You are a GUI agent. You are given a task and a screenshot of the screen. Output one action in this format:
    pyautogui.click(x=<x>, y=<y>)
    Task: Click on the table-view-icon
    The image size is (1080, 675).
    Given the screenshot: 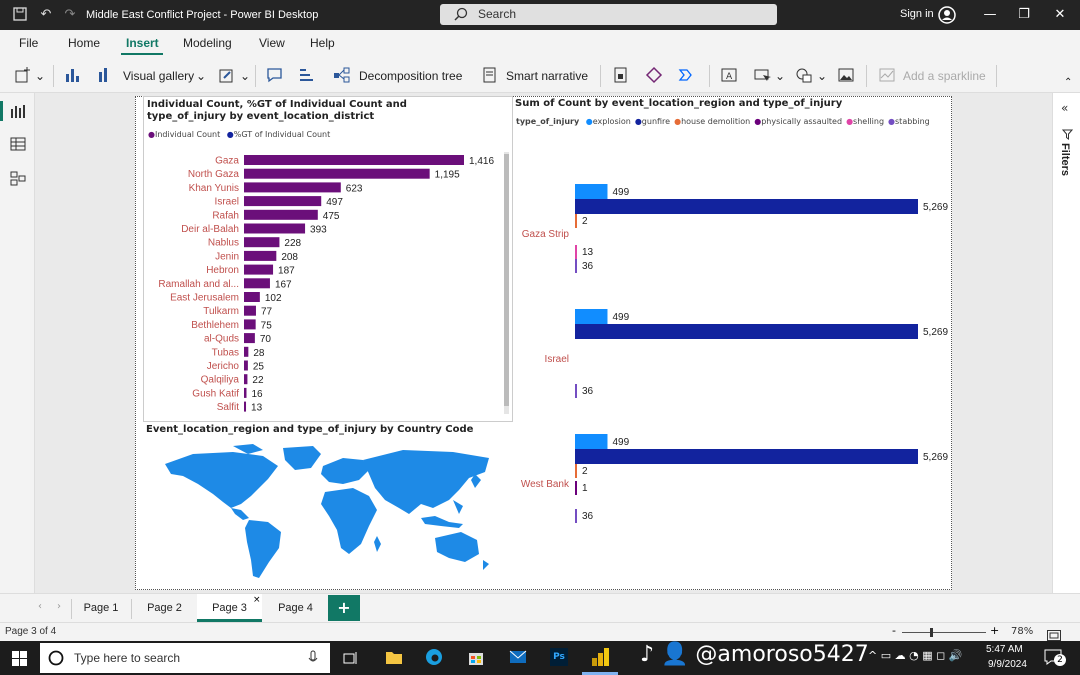 What is the action you would take?
    pyautogui.click(x=18, y=146)
    